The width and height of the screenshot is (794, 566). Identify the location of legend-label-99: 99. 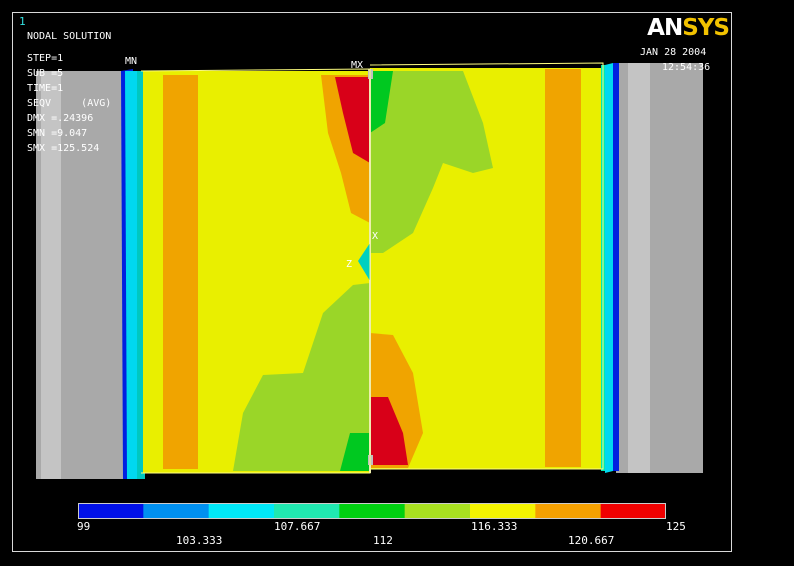
(84, 526).